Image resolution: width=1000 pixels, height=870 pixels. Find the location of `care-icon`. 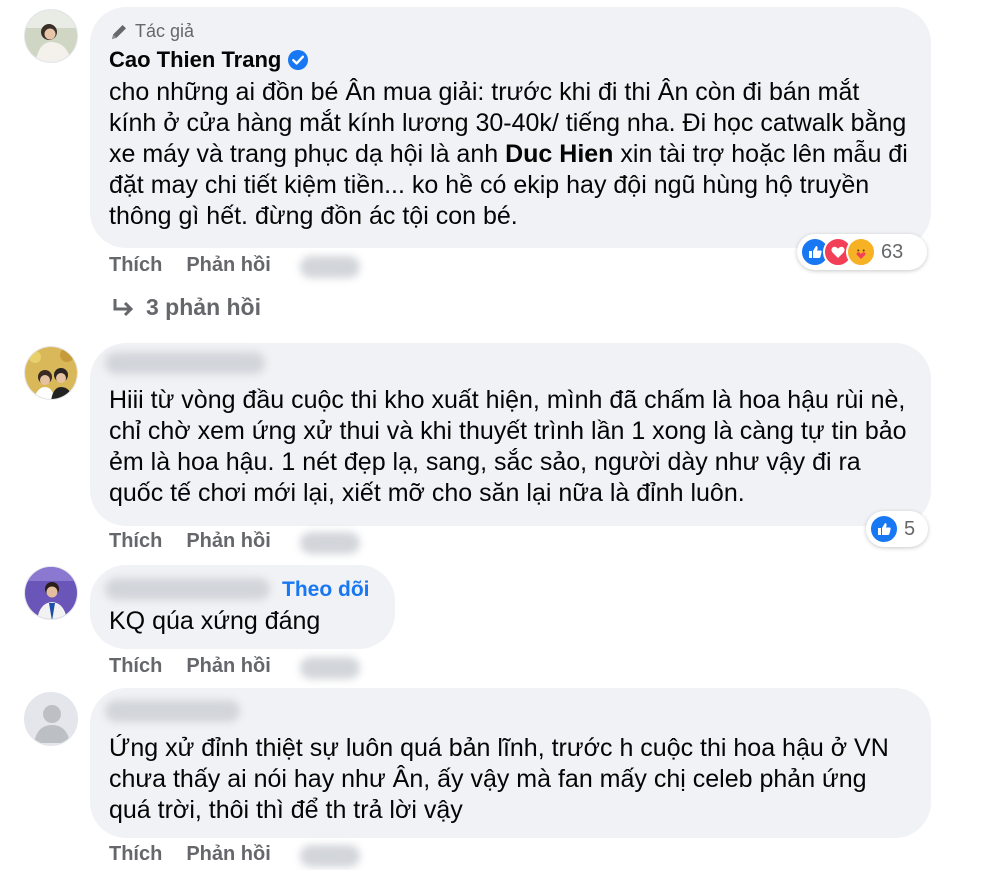

care-icon is located at coordinates (861, 252).